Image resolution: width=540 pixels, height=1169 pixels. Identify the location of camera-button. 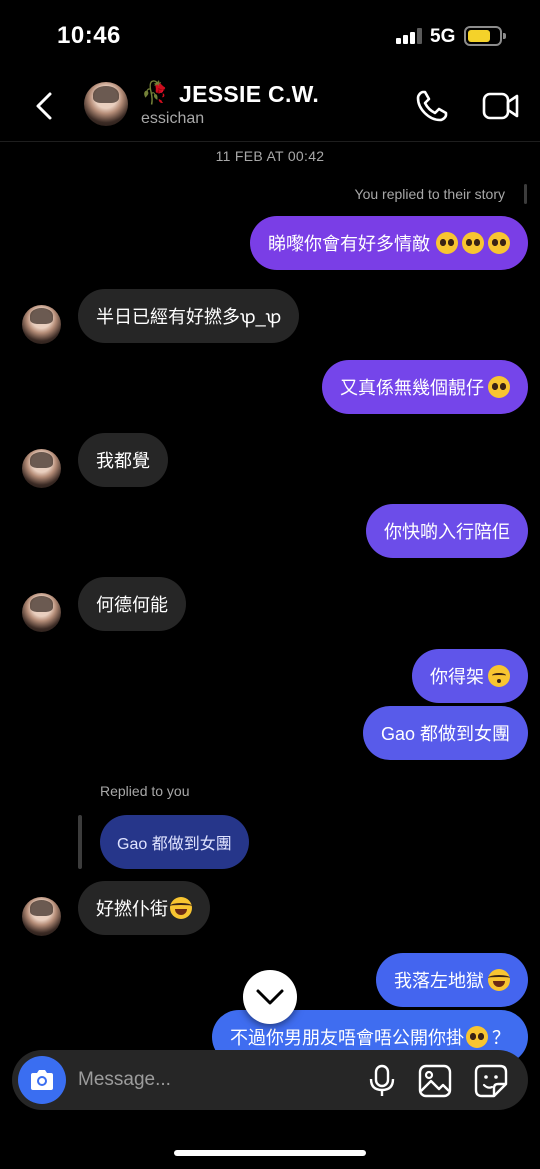
(42, 1080).